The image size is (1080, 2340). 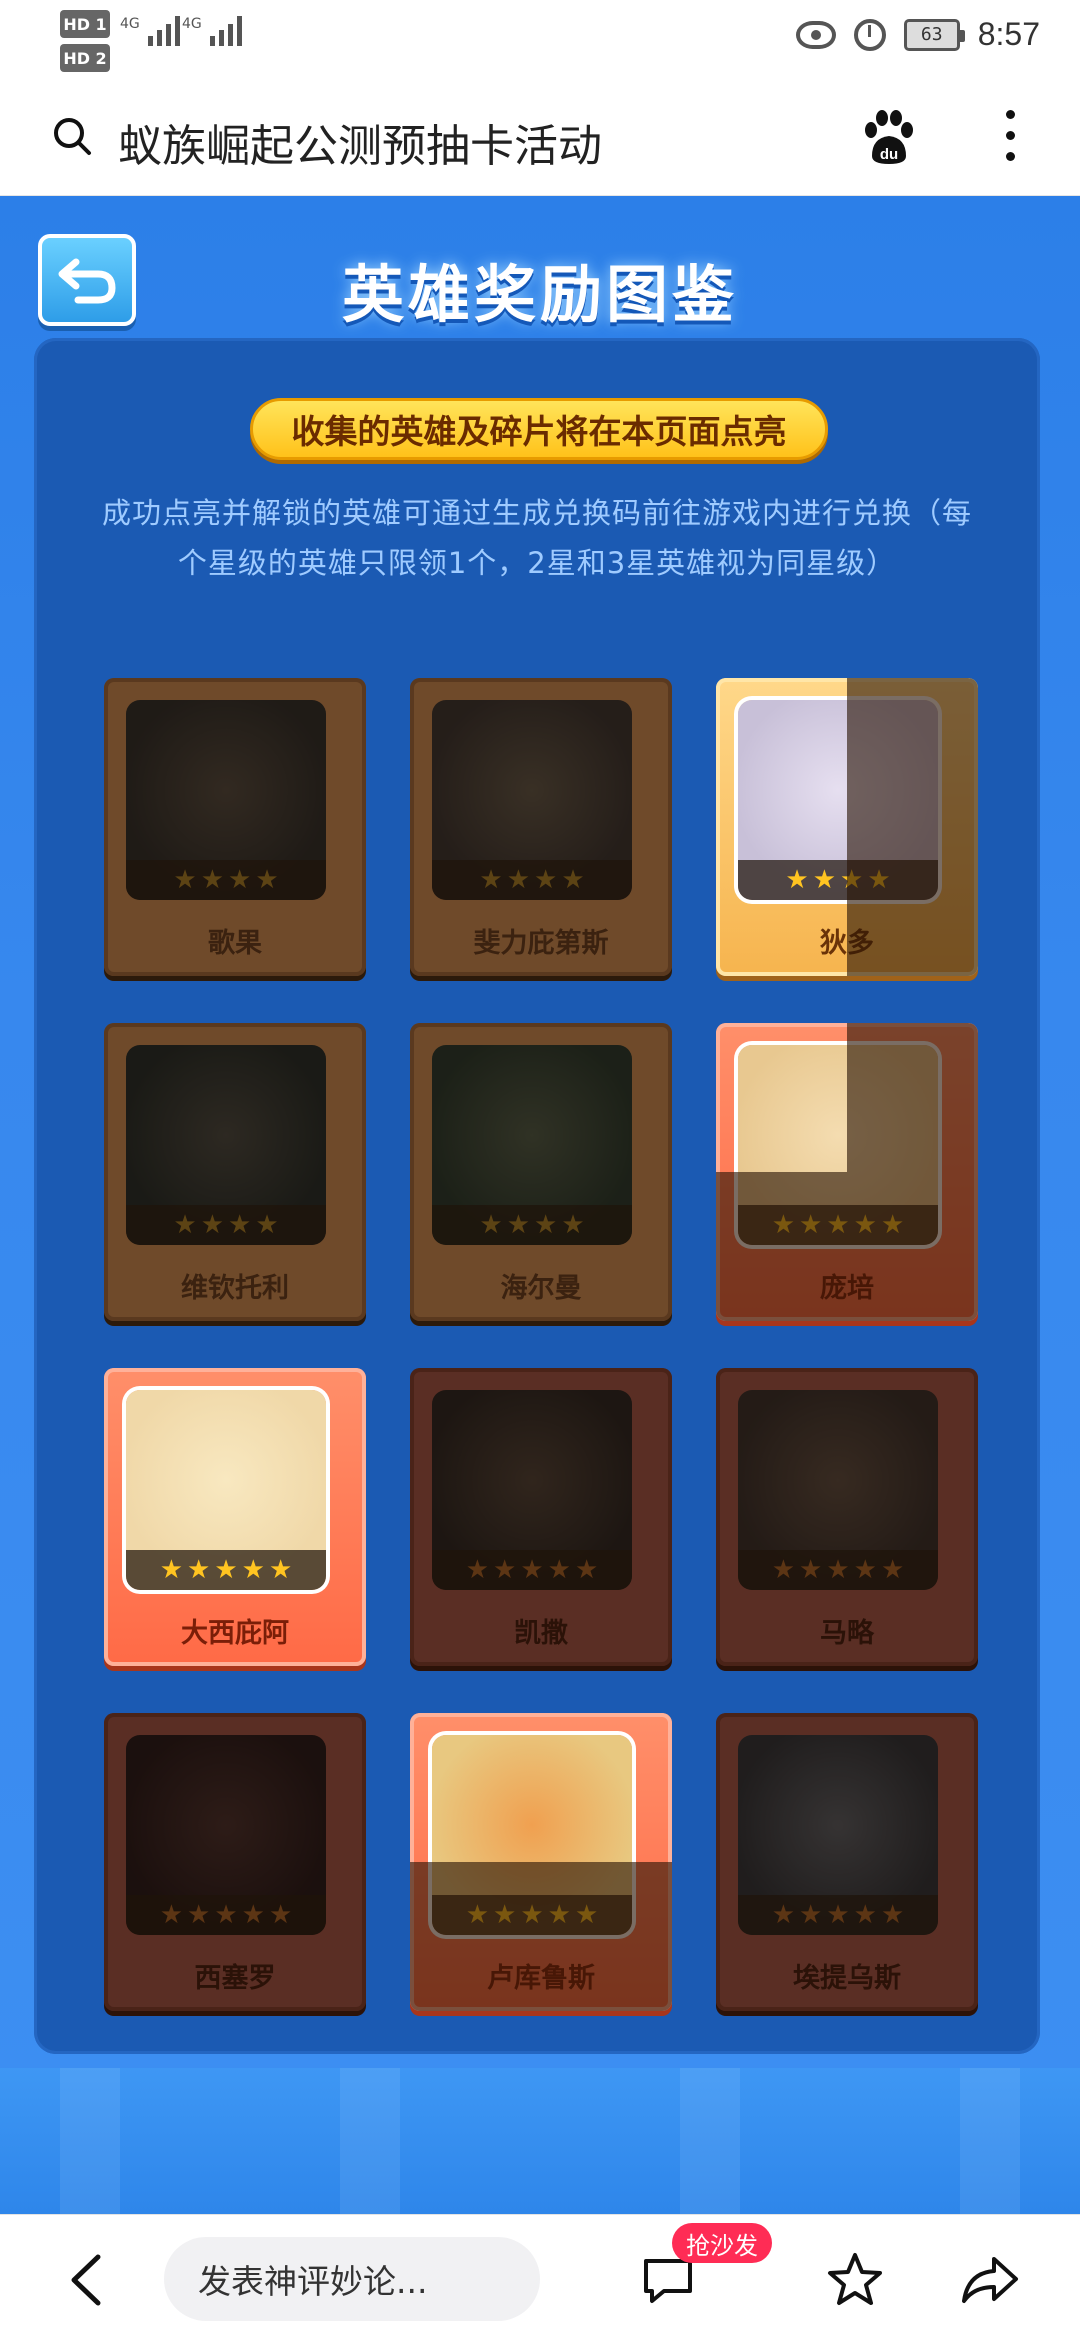 What do you see at coordinates (235, 1978) in the screenshot?
I see `hero-name: 西塞罗` at bounding box center [235, 1978].